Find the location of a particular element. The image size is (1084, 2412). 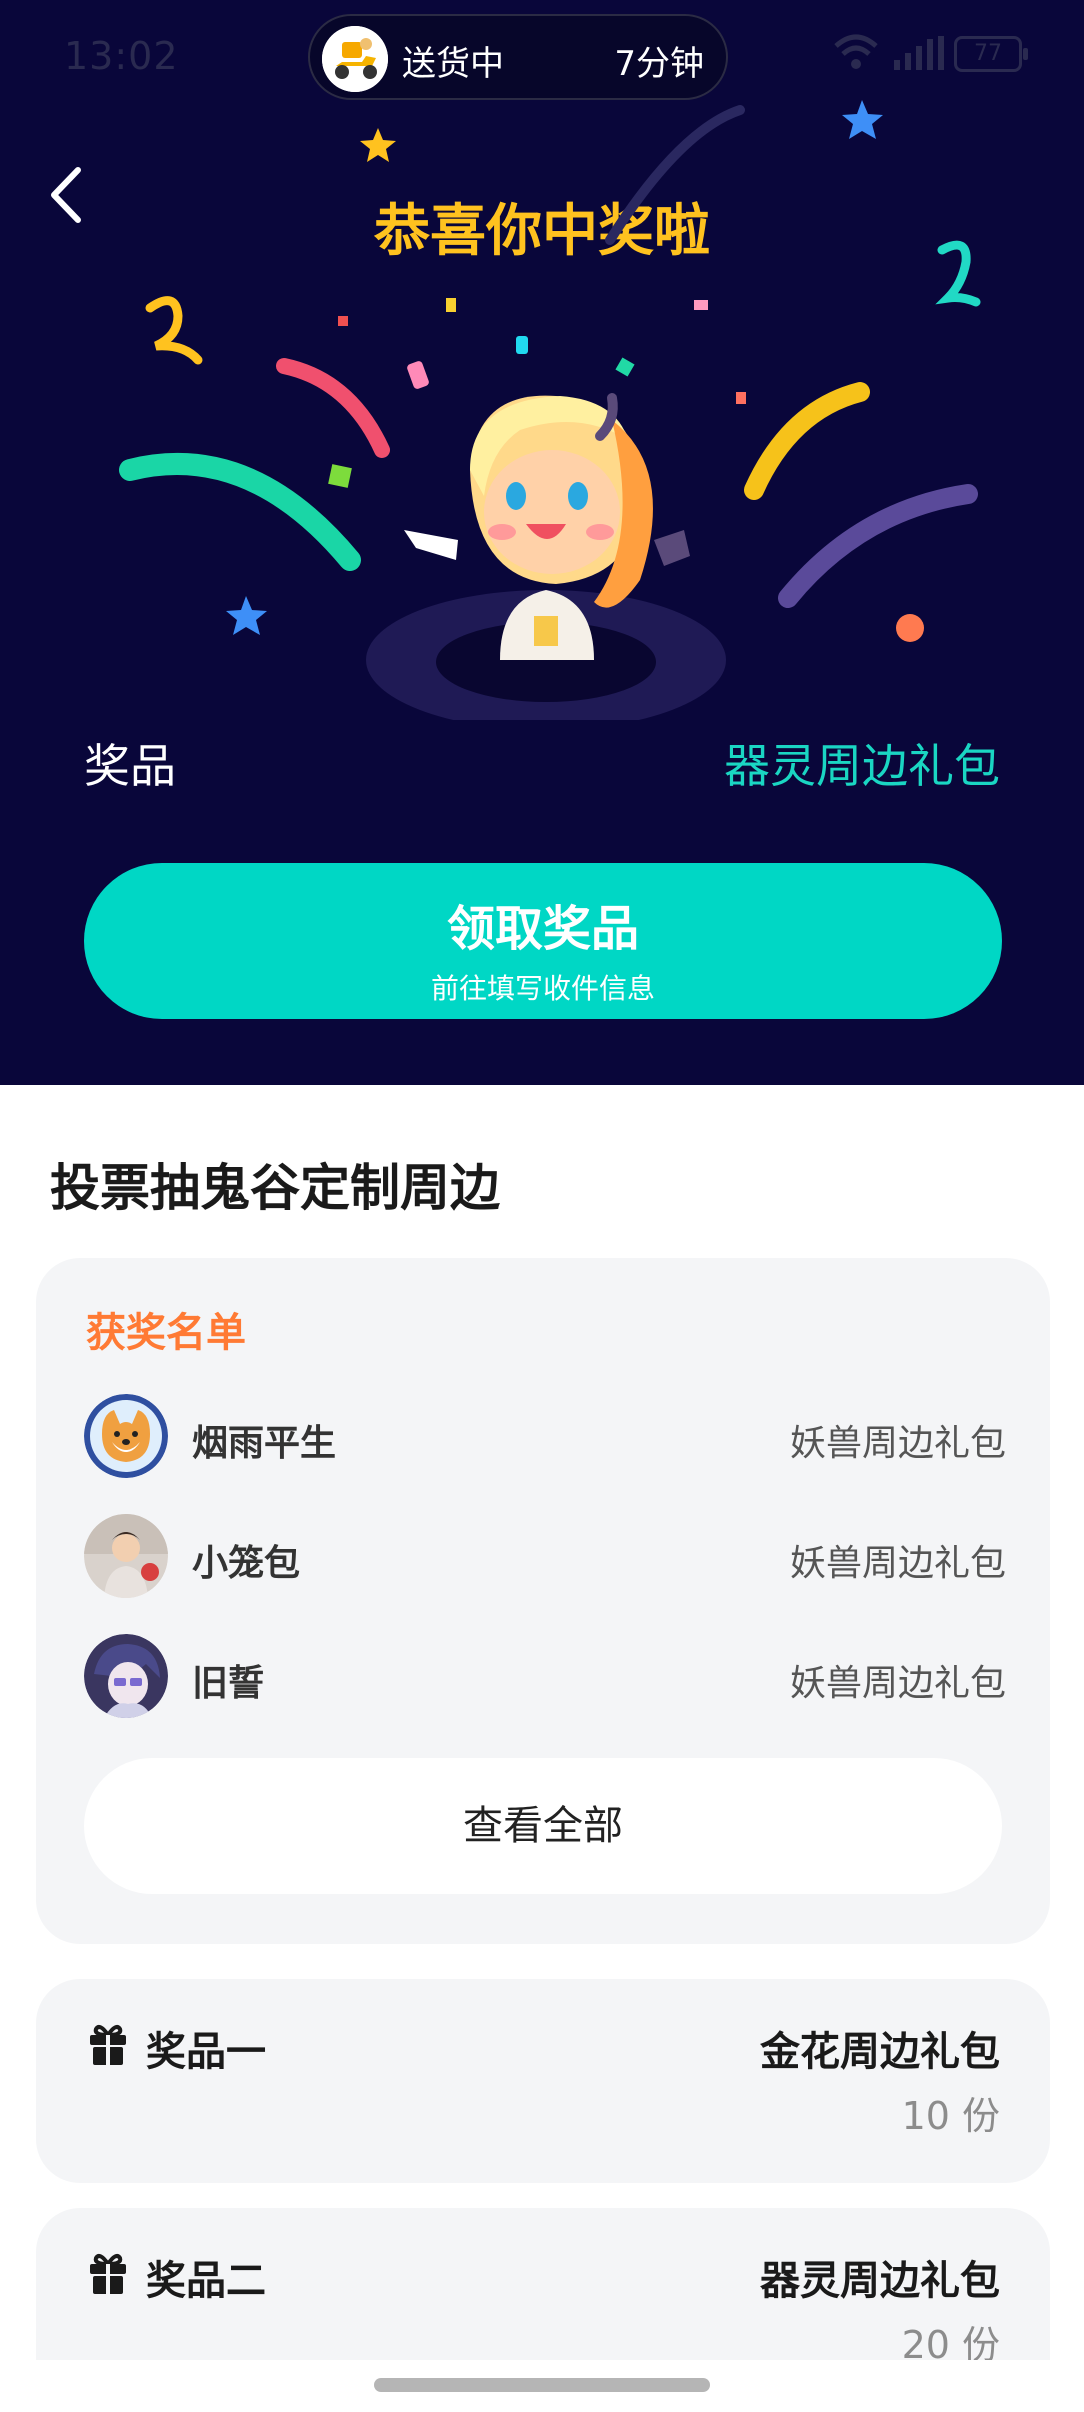

claim-prize-button: 领取奖品 前往填写收件信息 is located at coordinates (543, 941).